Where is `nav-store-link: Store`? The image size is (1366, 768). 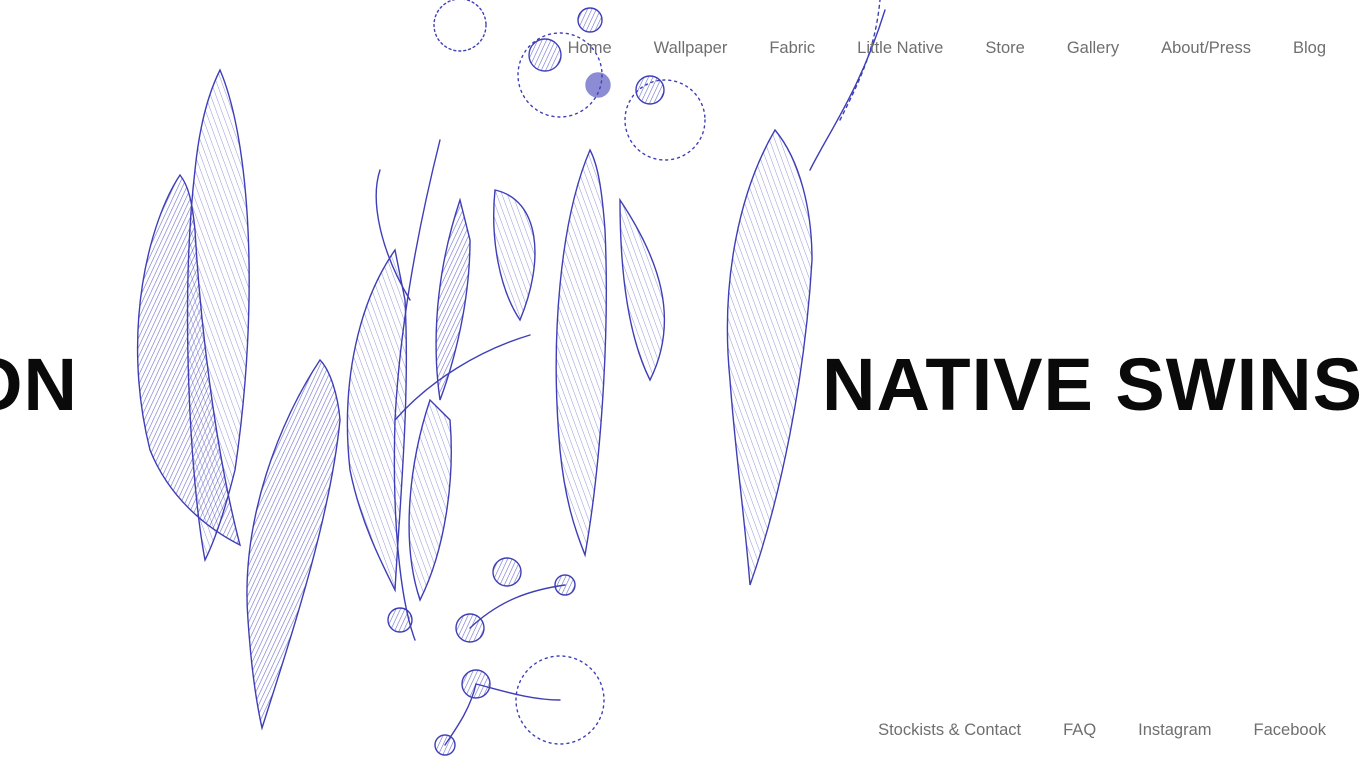
nav-store-link: Store is located at coordinates (1004, 48).